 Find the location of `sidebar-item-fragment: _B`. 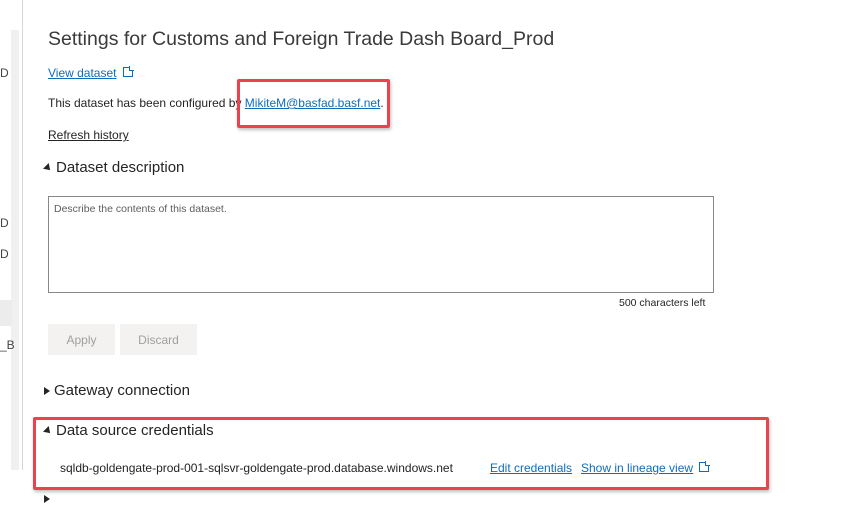

sidebar-item-fragment: _B is located at coordinates (7, 345).